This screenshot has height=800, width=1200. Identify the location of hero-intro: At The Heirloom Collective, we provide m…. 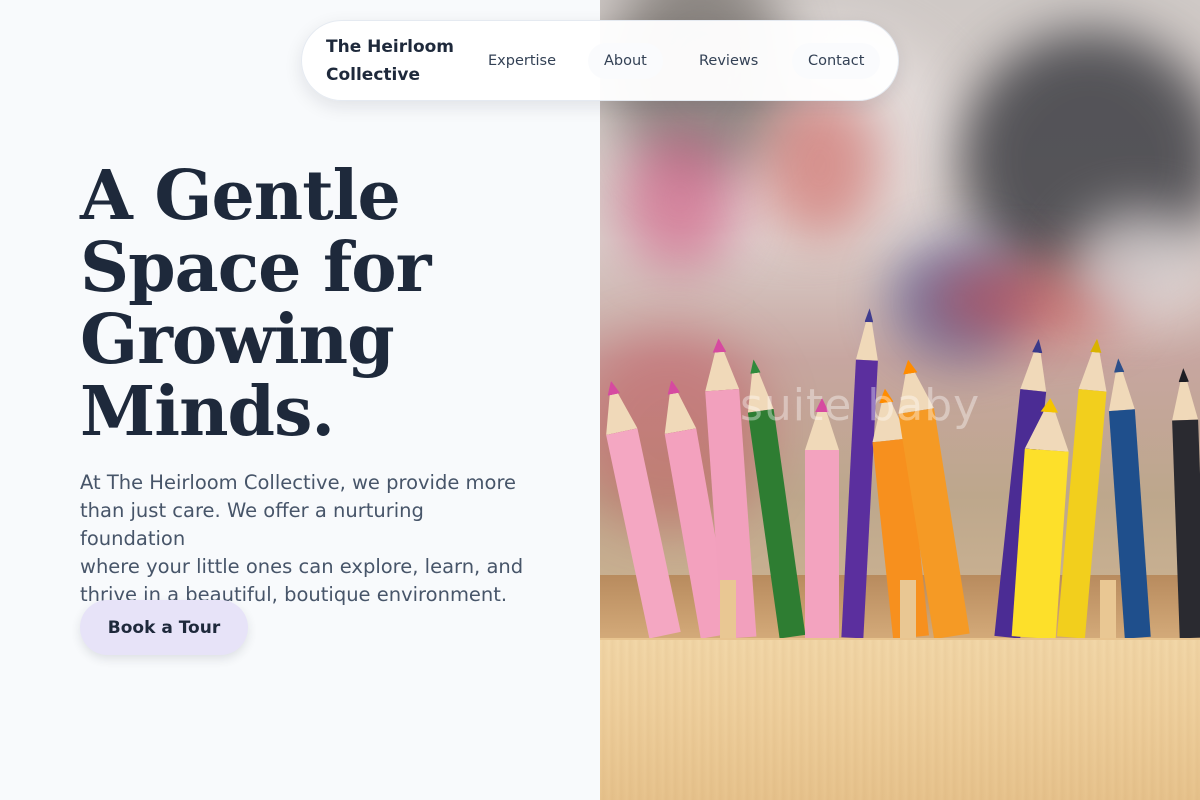
(305, 539).